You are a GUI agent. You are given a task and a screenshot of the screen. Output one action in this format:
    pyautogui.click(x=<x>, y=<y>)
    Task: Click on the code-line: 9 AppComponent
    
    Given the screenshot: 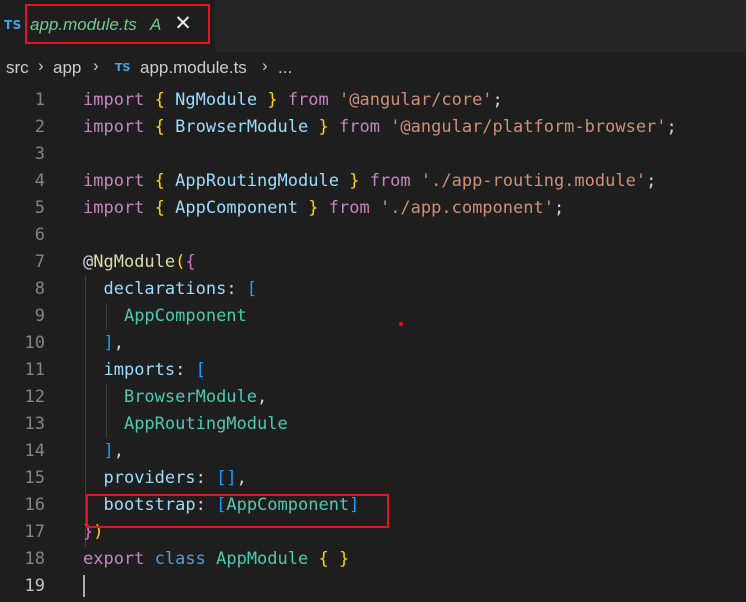 What is the action you would take?
    pyautogui.click(x=373, y=316)
    